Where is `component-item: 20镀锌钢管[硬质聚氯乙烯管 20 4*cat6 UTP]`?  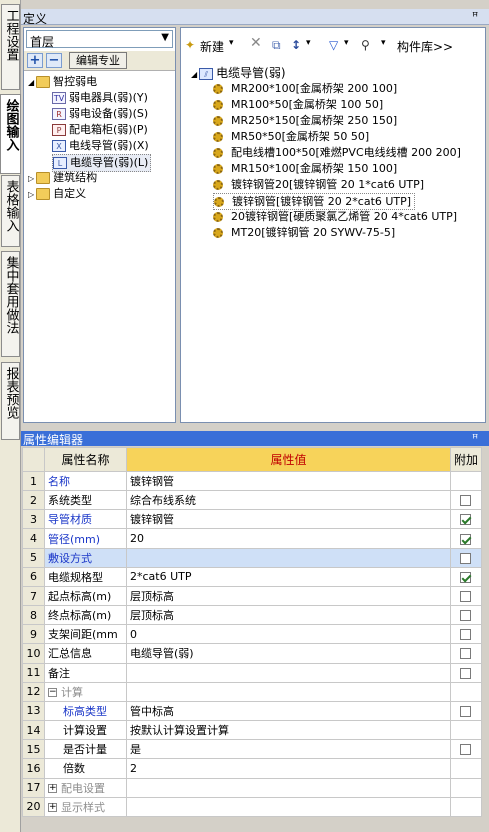 component-item: 20镀锌钢管[硬质聚氯乙烯管 20 4*cat6 UTP] is located at coordinates (335, 216).